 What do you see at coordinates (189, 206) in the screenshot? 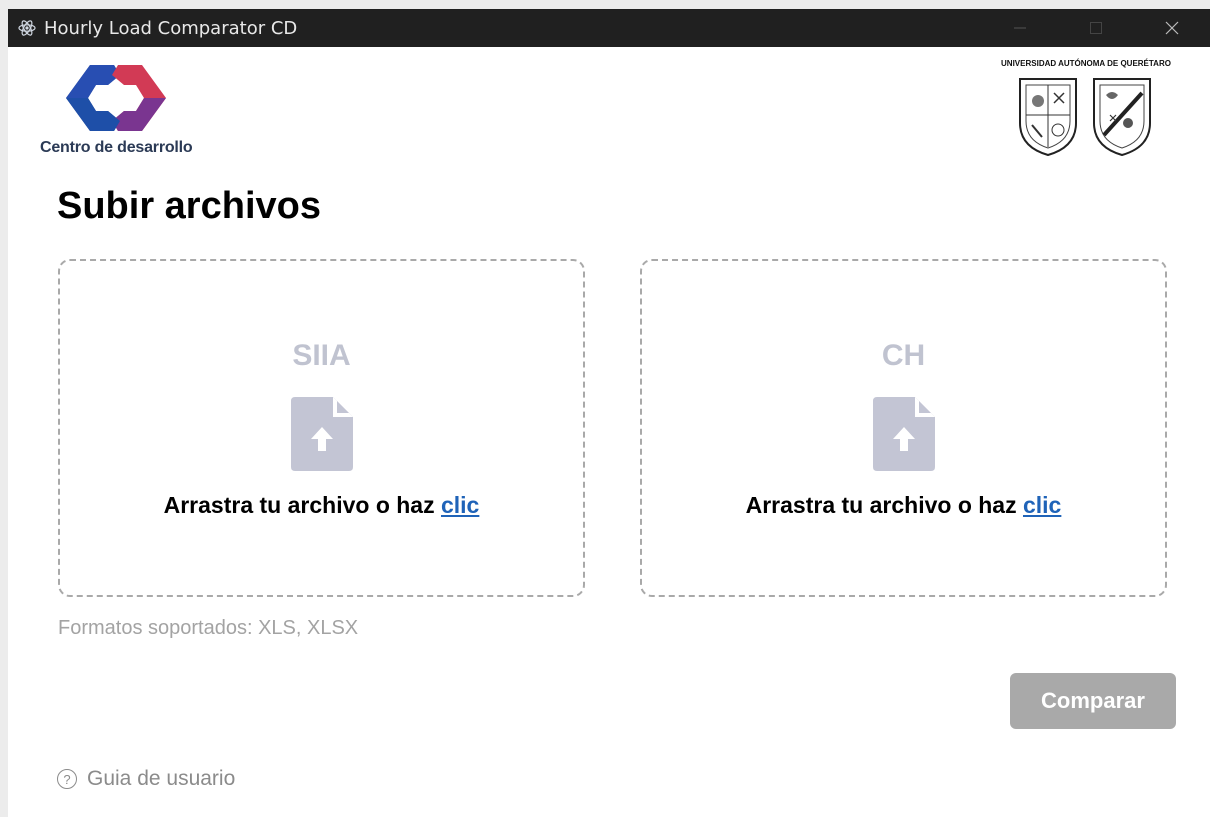
I see `page-title: Subir archivos` at bounding box center [189, 206].